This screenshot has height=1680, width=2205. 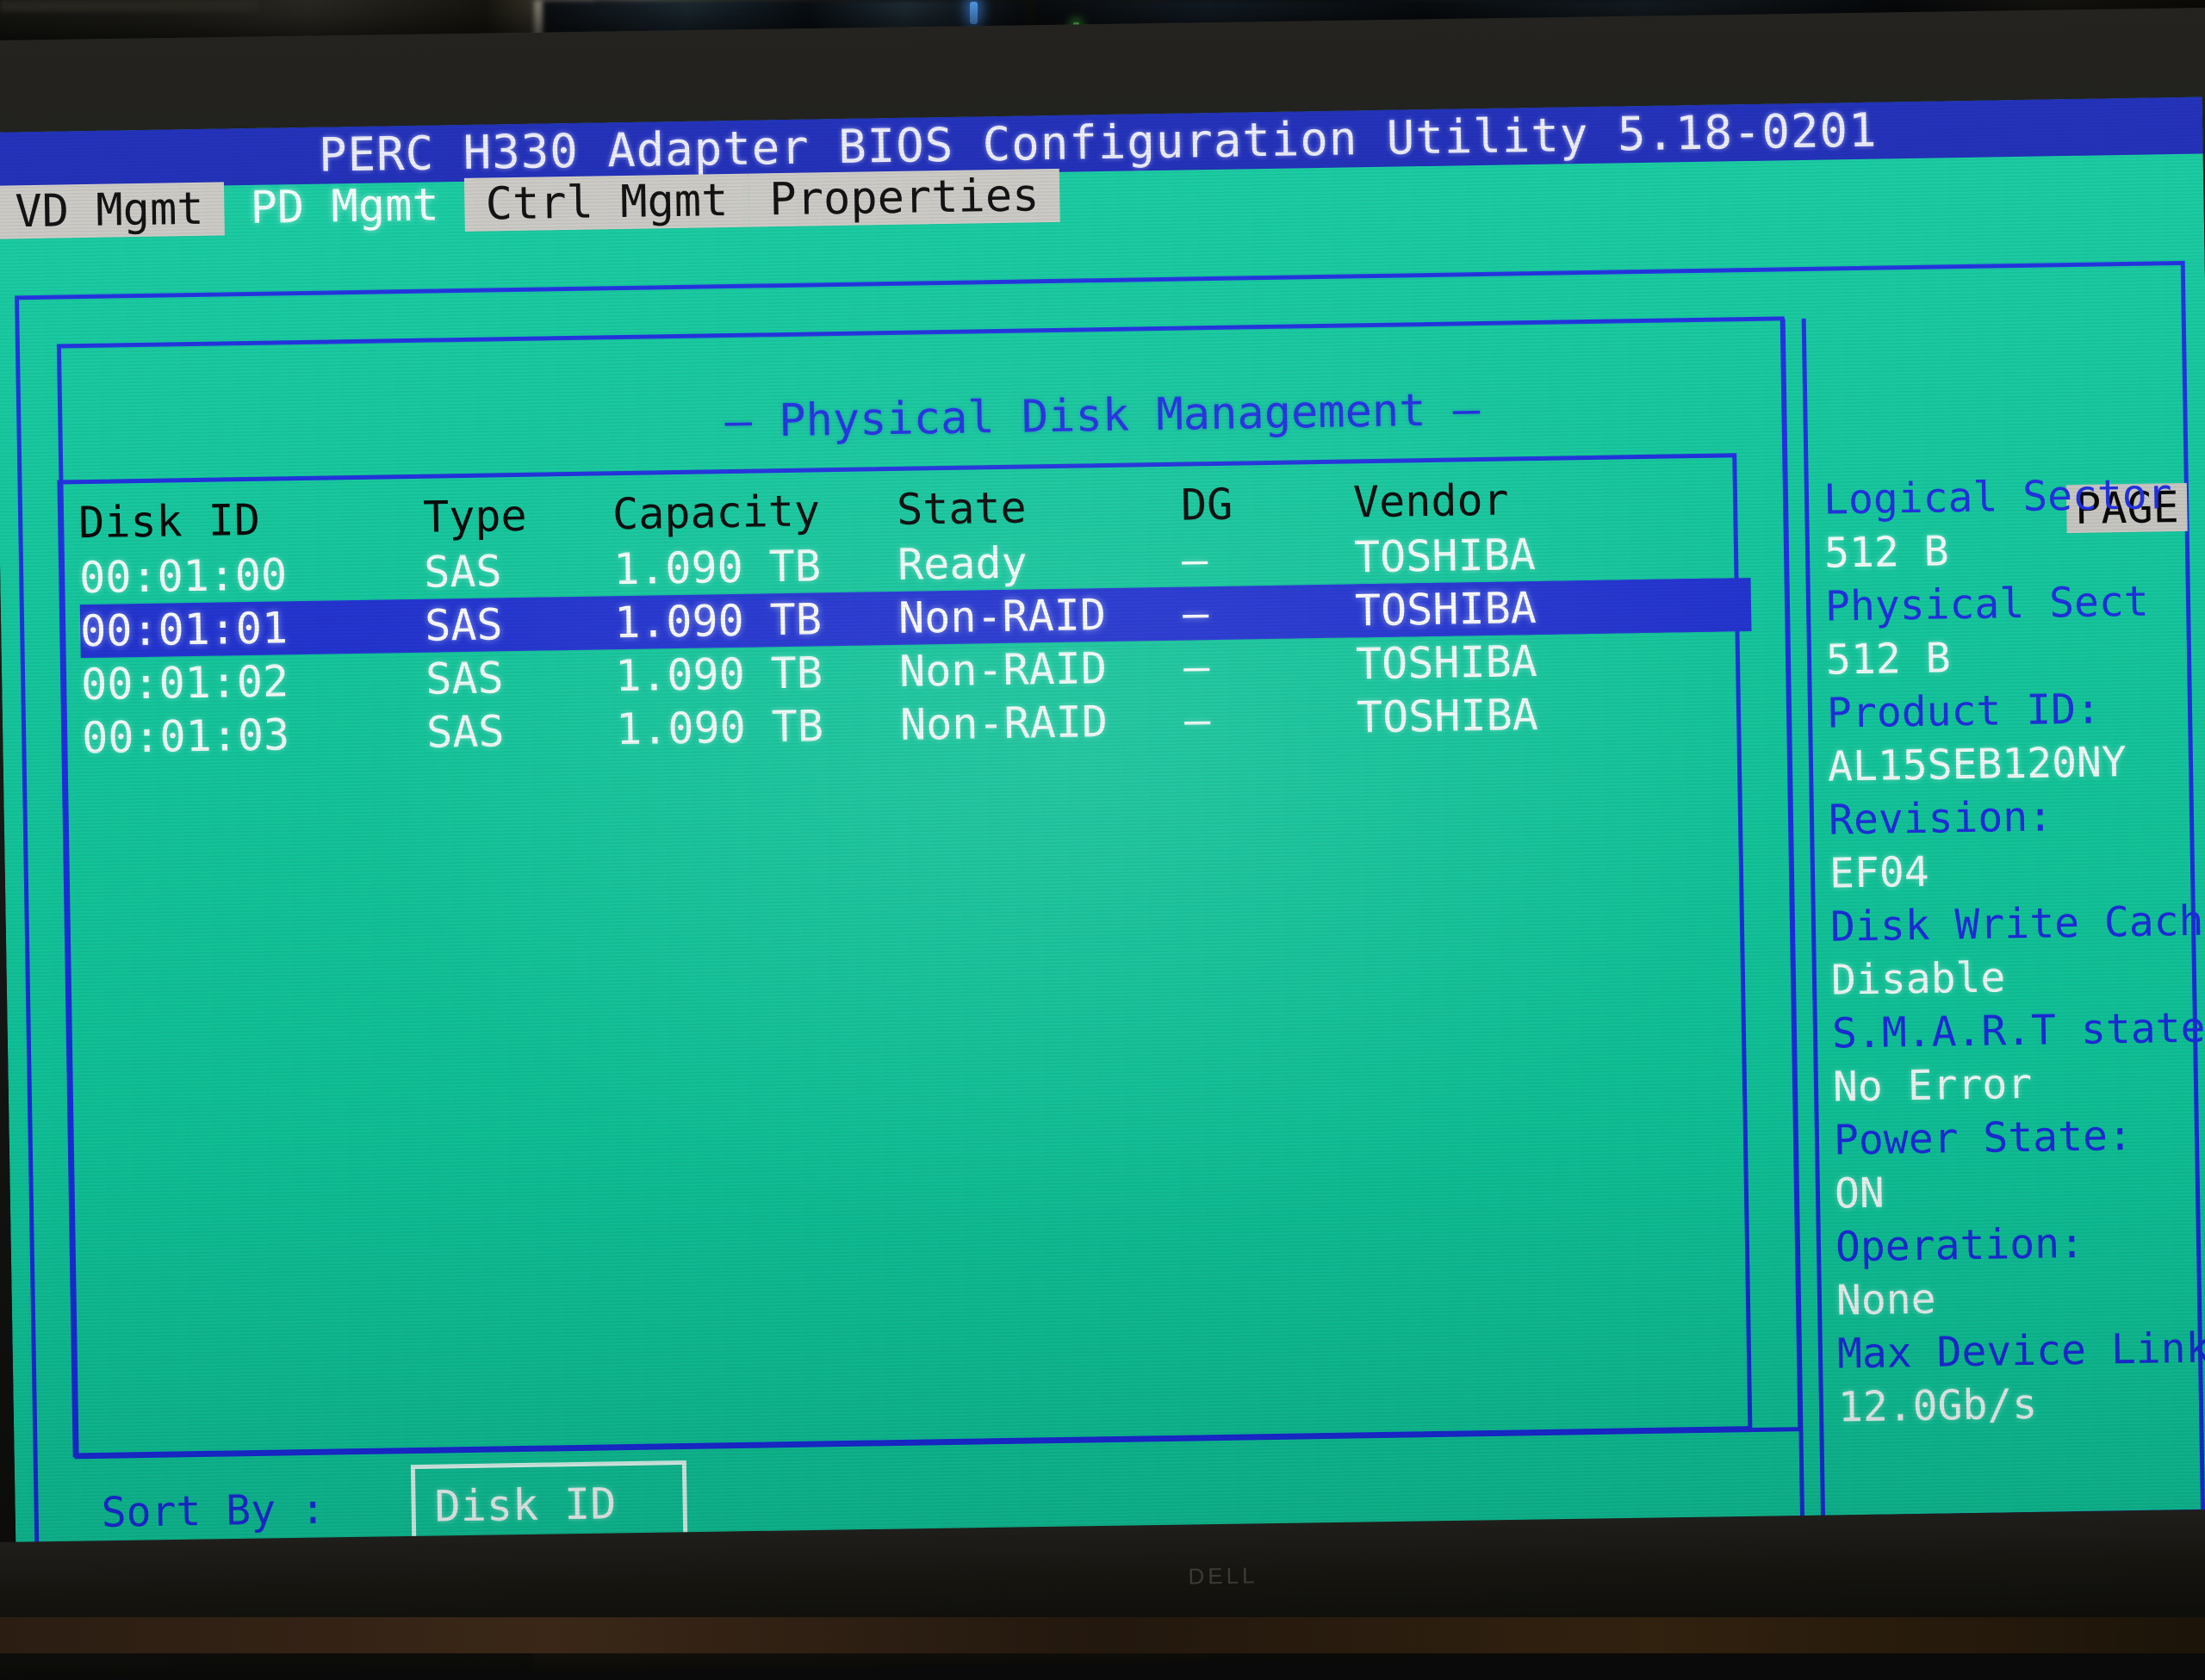 I want to click on detail-label-physical-sector: Physical Sect, so click(x=2015, y=603).